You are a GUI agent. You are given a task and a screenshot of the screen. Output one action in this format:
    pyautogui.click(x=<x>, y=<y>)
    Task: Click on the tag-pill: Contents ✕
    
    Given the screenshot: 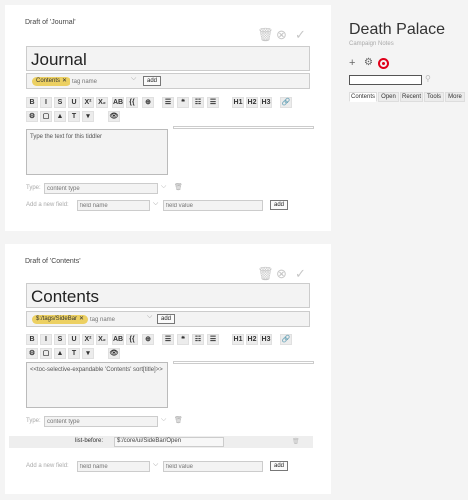 What is the action you would take?
    pyautogui.click(x=52, y=81)
    